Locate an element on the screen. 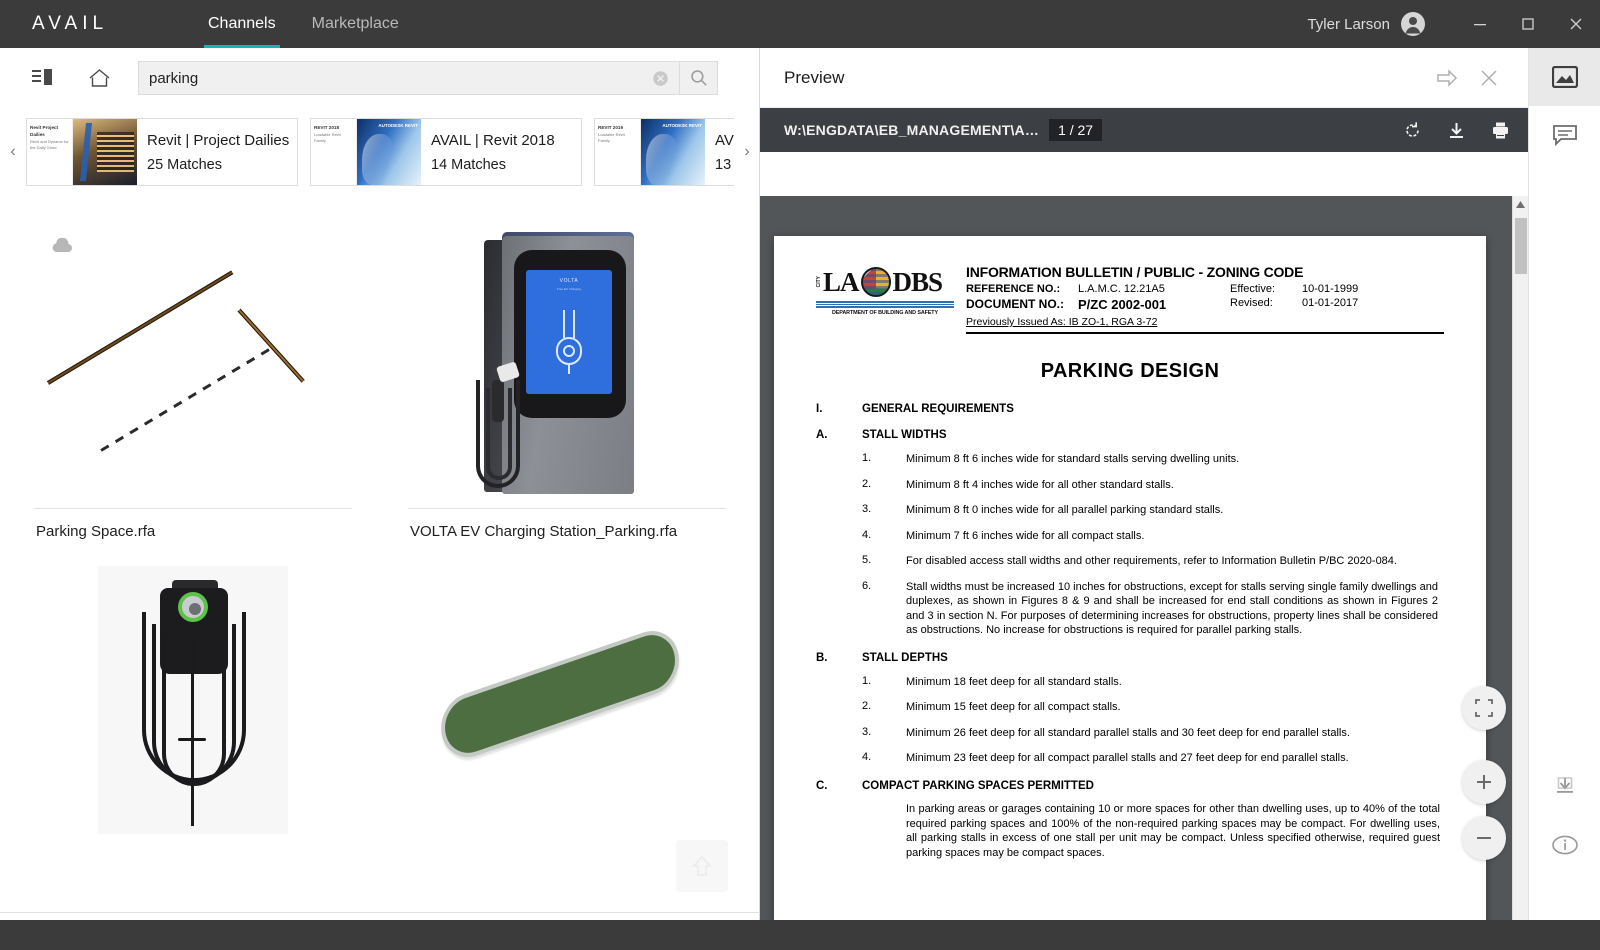 This screenshot has width=1600, height=950. item-number: 3. is located at coordinates (867, 731).